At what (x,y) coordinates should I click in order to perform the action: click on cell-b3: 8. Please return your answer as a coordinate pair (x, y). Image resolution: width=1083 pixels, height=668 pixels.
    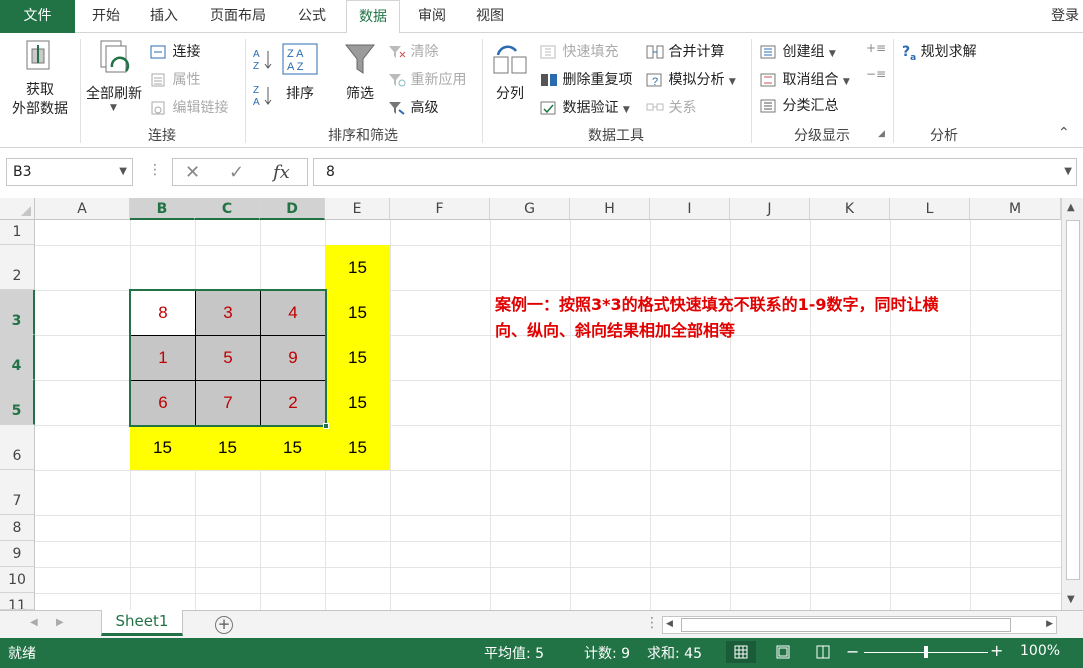
    Looking at the image, I should click on (163, 313).